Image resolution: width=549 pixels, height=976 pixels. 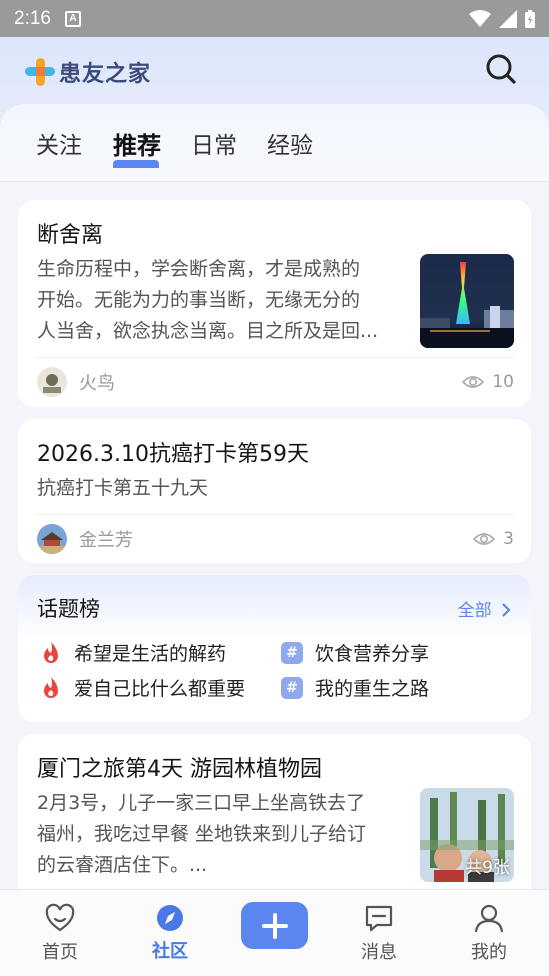 I want to click on post-excerpt-line: 抗癌打卡第五十九天, so click(x=123, y=488).